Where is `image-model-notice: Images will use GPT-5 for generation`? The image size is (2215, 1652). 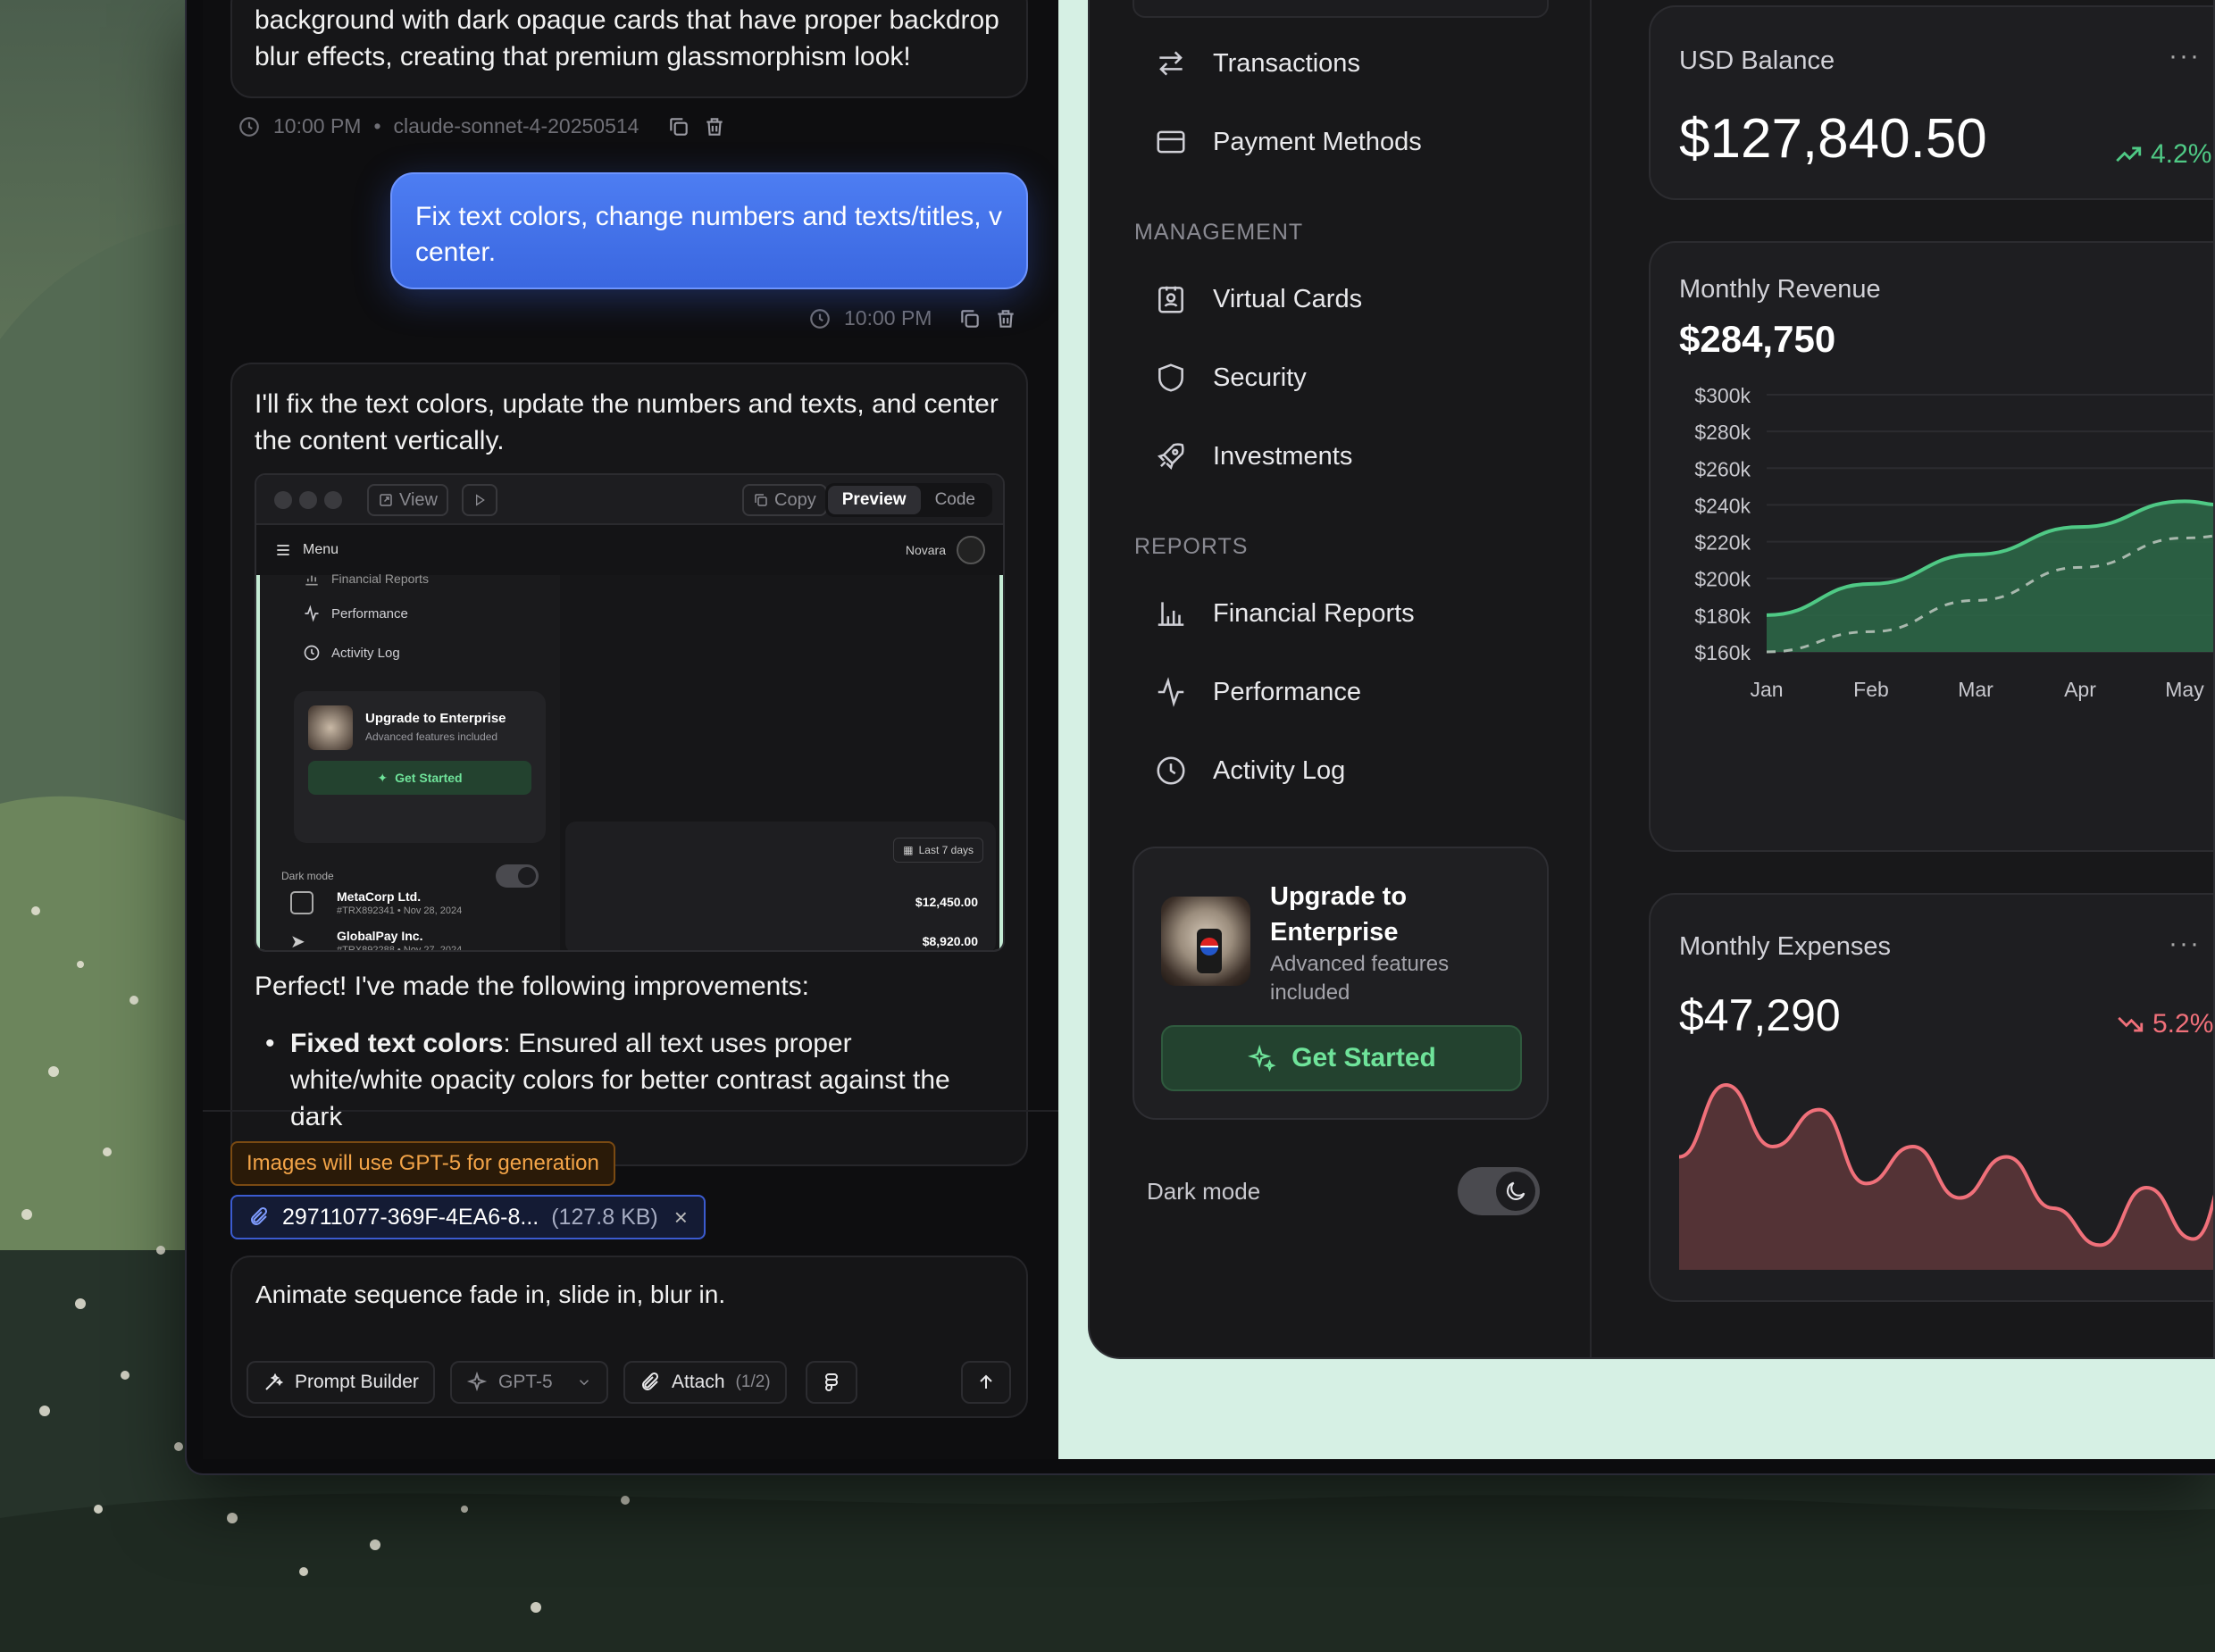 image-model-notice: Images will use GPT-5 for generation is located at coordinates (422, 1163).